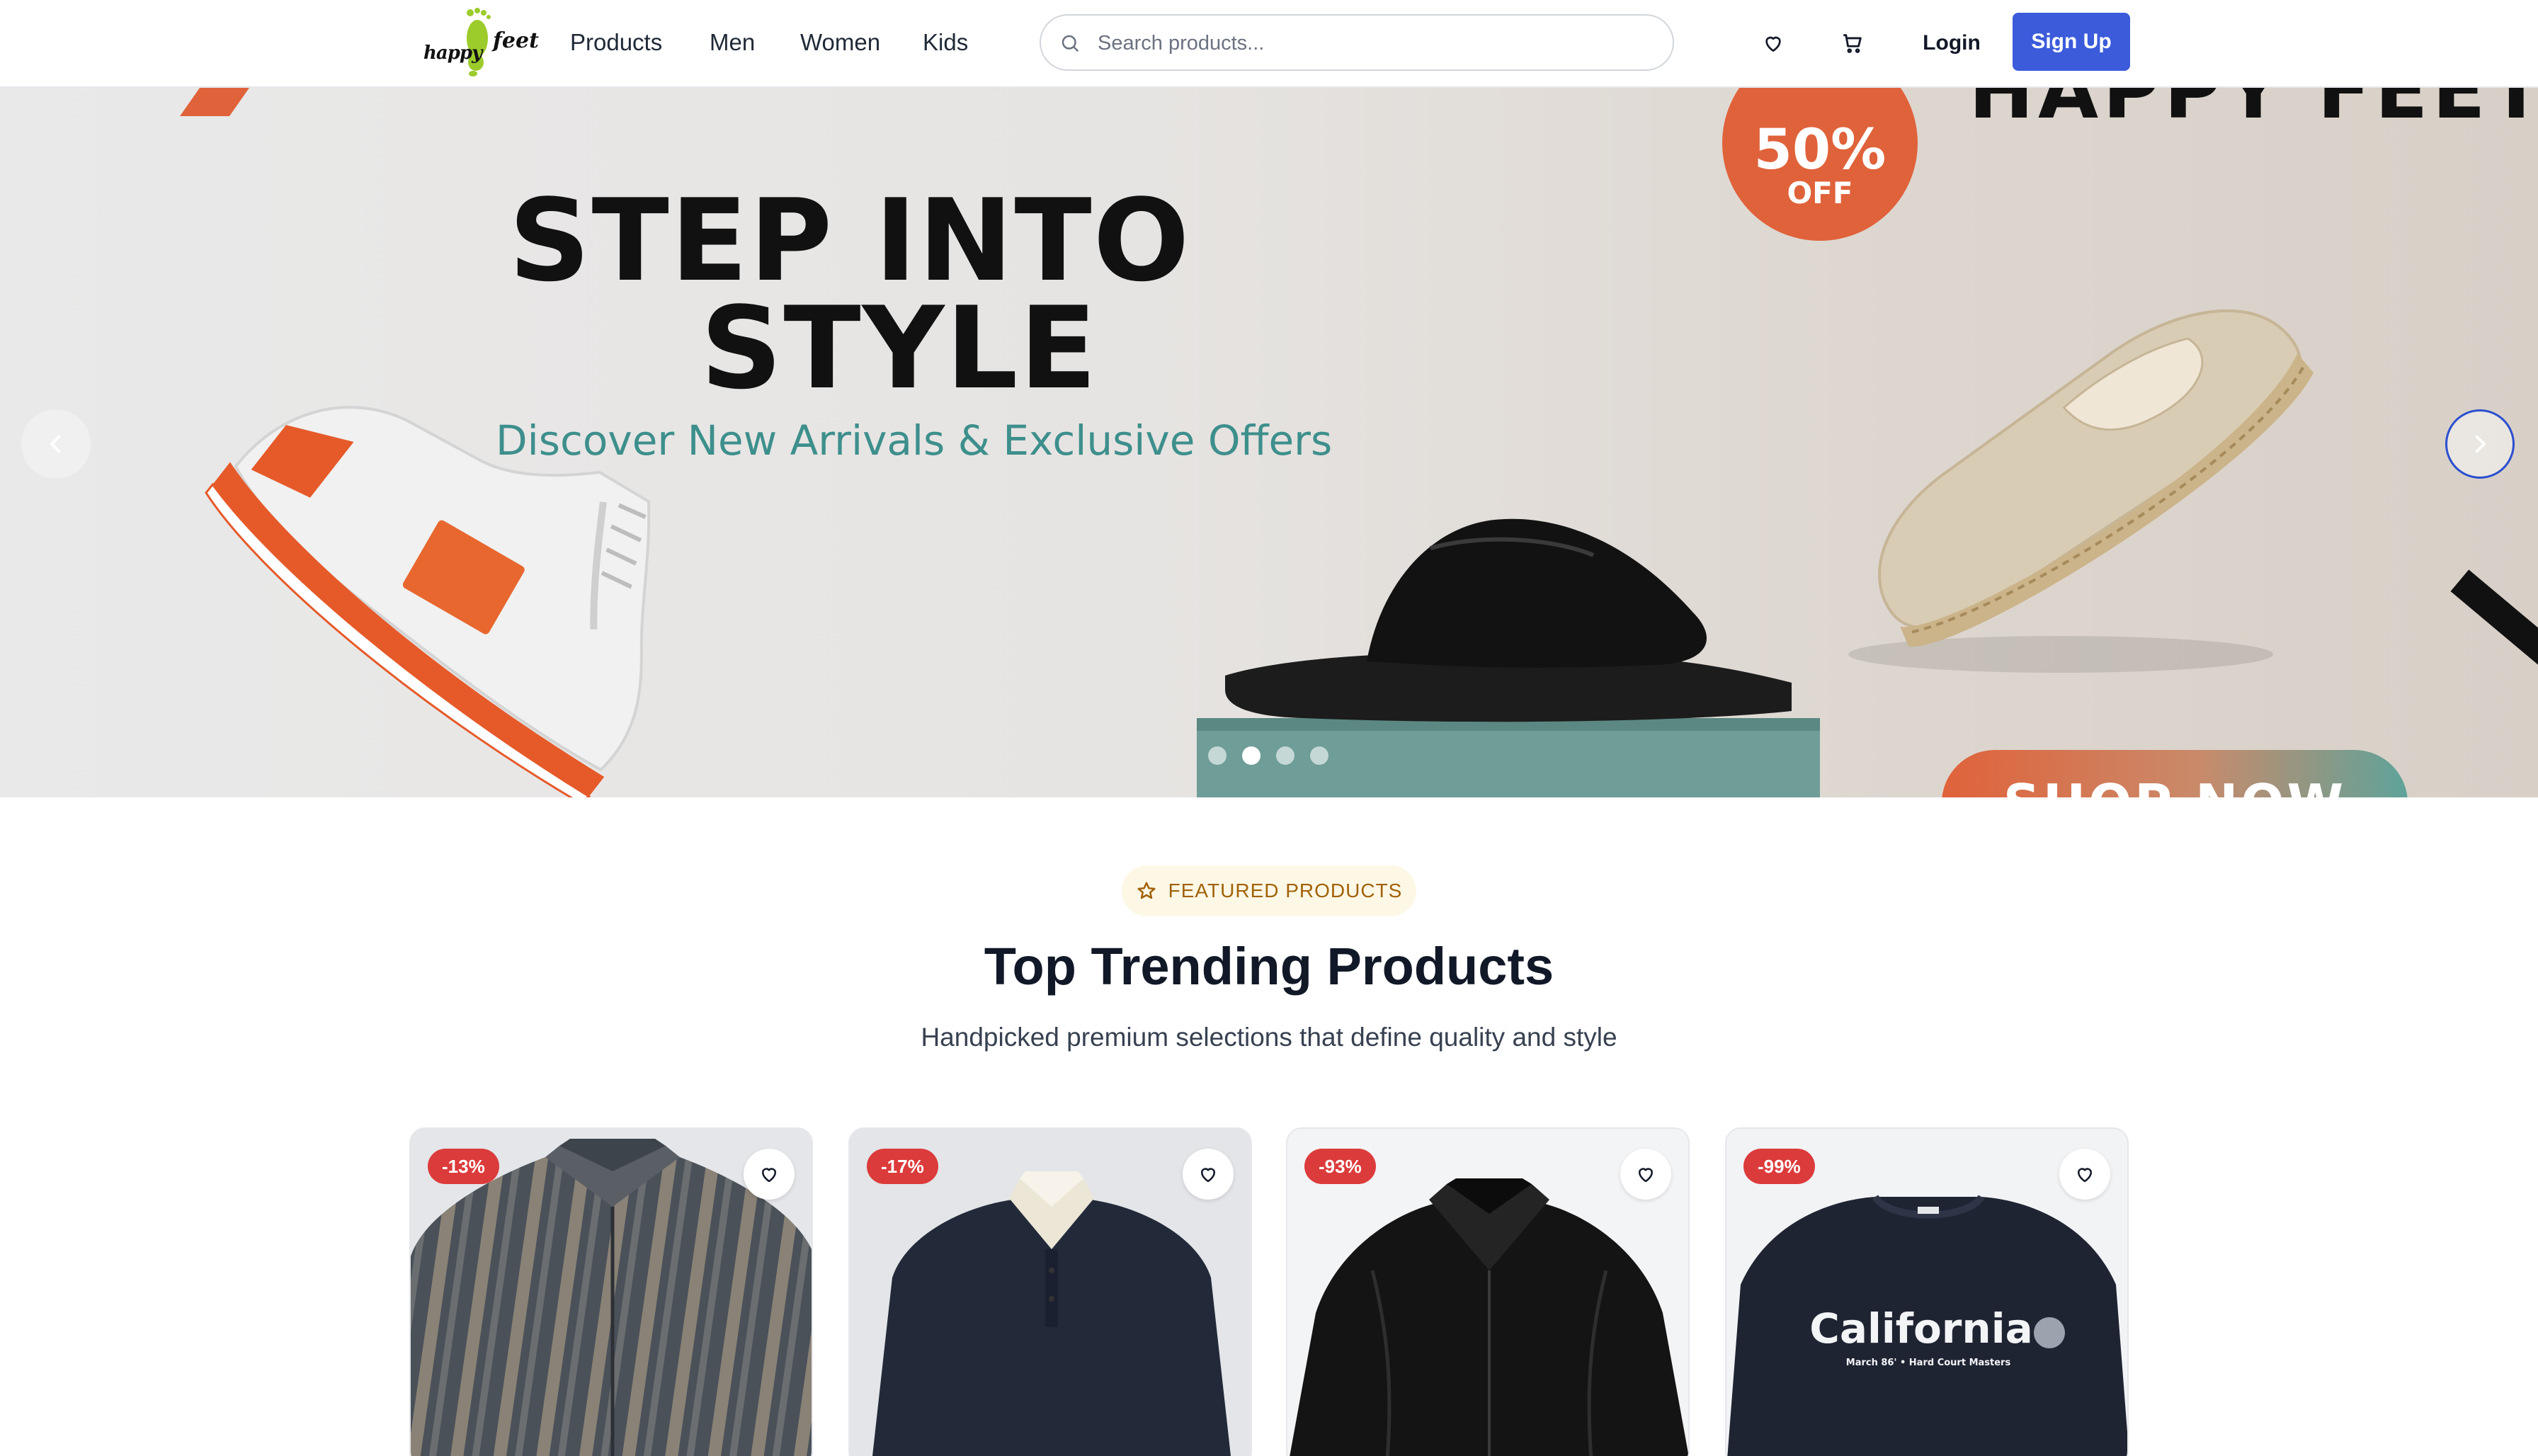 The height and width of the screenshot is (1456, 2538). What do you see at coordinates (2253, 112) in the screenshot?
I see `hero-brand-text: HAPPY FEET` at bounding box center [2253, 112].